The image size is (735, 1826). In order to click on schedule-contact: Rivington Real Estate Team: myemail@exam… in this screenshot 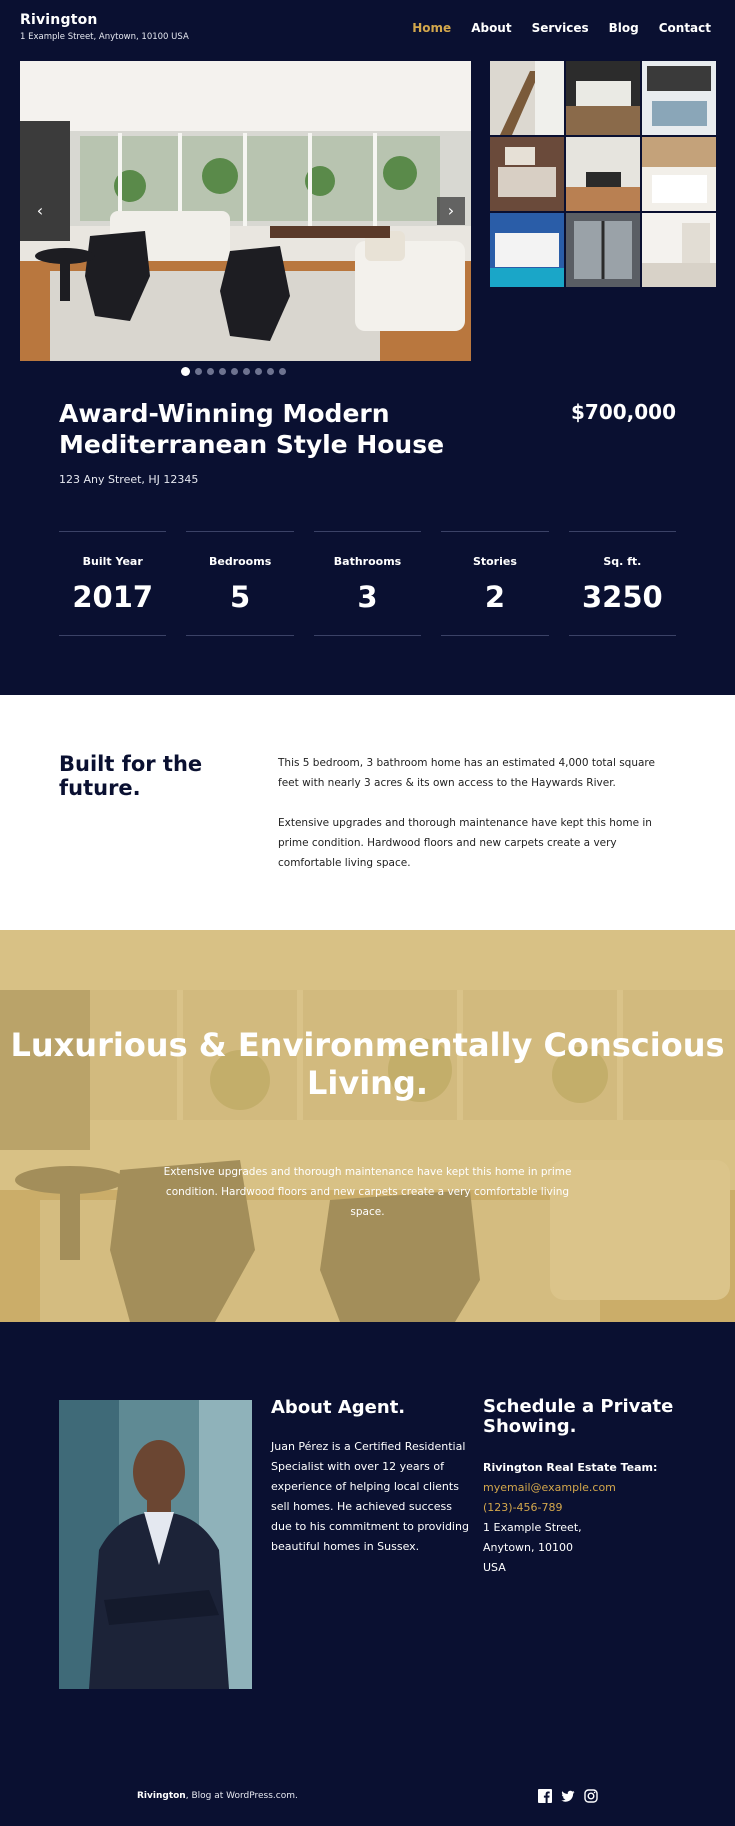, I will do `click(583, 1518)`.